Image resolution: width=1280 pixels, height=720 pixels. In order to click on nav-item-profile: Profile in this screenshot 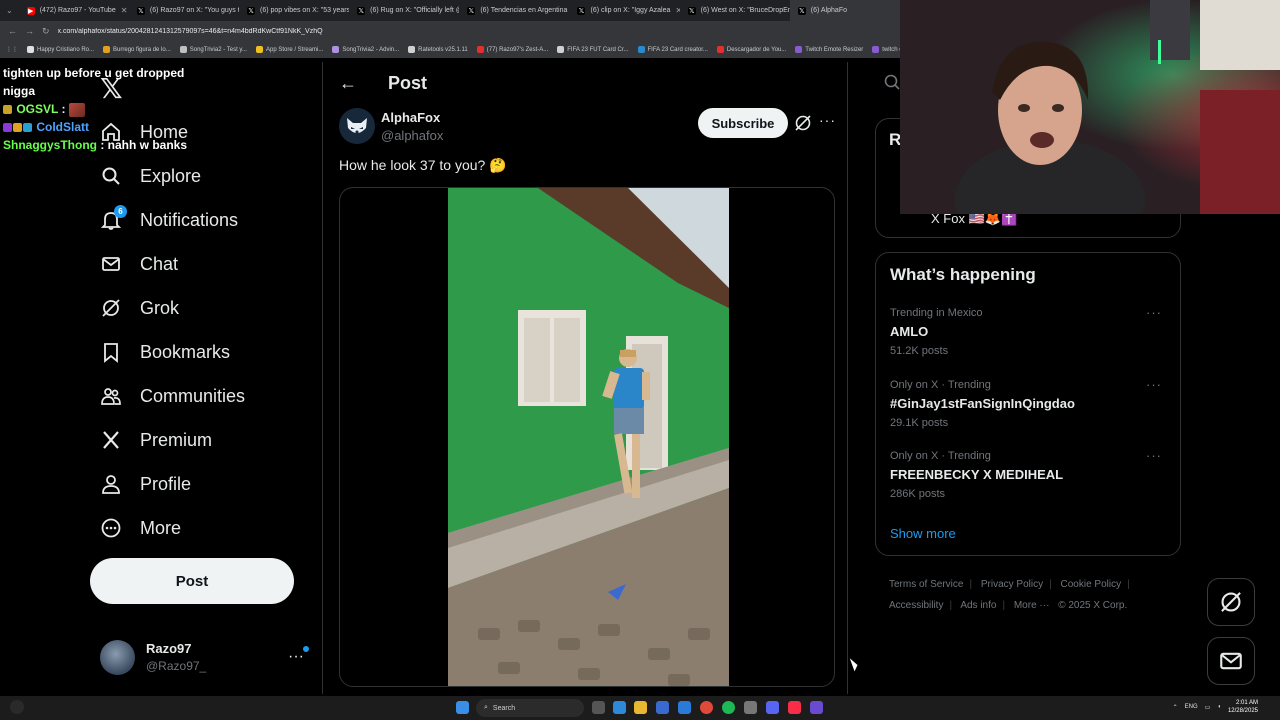, I will do `click(145, 484)`.